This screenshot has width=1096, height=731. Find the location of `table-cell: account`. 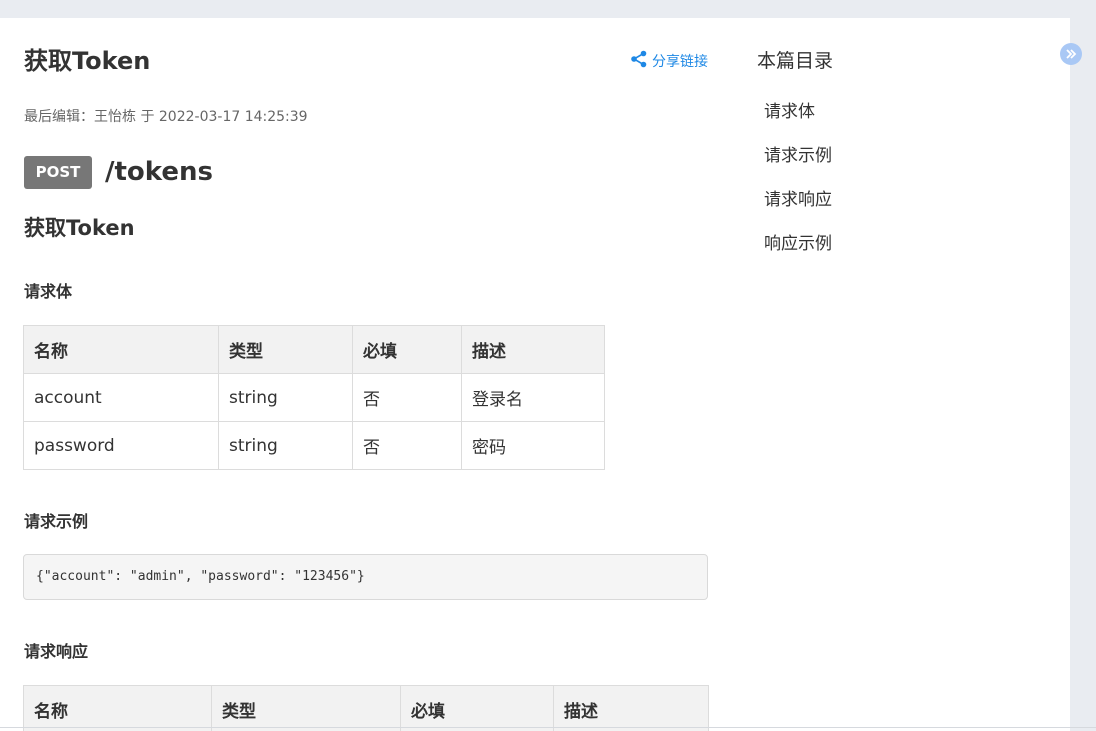

table-cell: account is located at coordinates (121, 397).